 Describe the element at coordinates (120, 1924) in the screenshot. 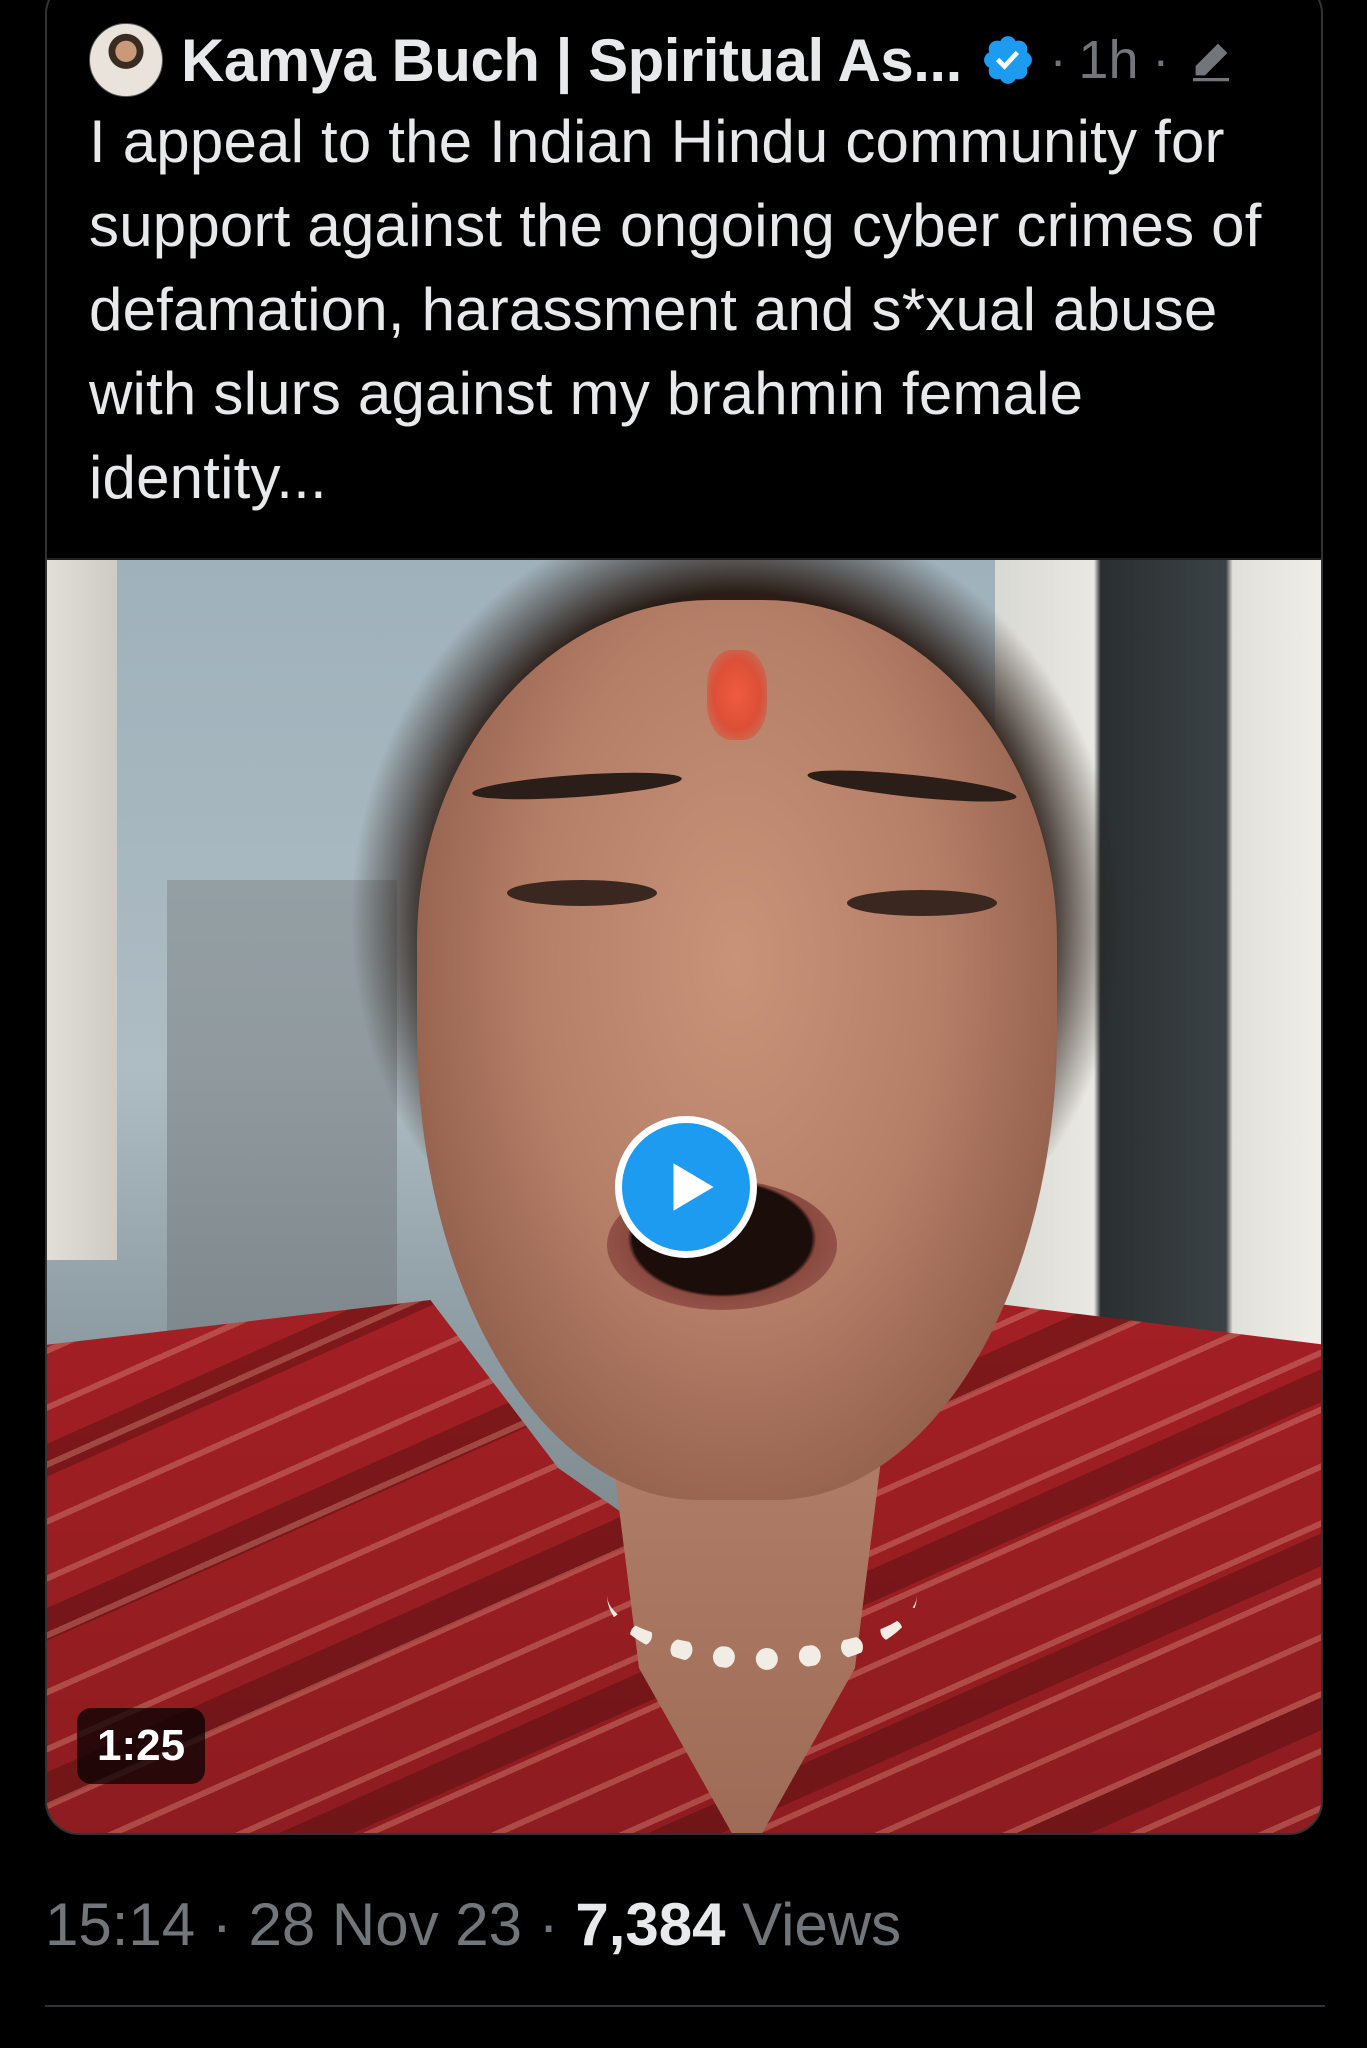

I see `tweet-time: 15:14` at that location.